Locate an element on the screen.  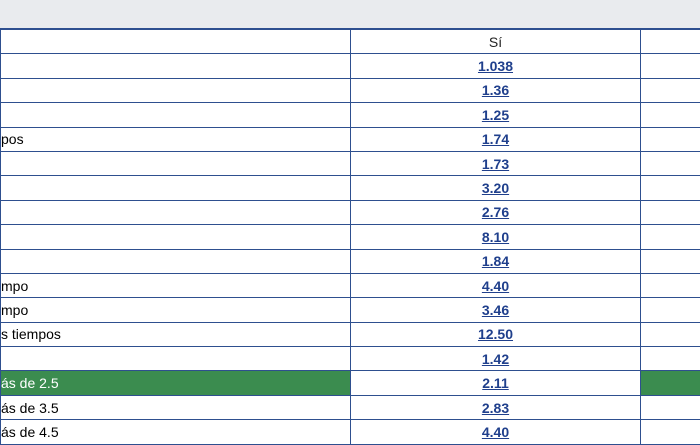
table-row: 1.42 is located at coordinates (350, 359).